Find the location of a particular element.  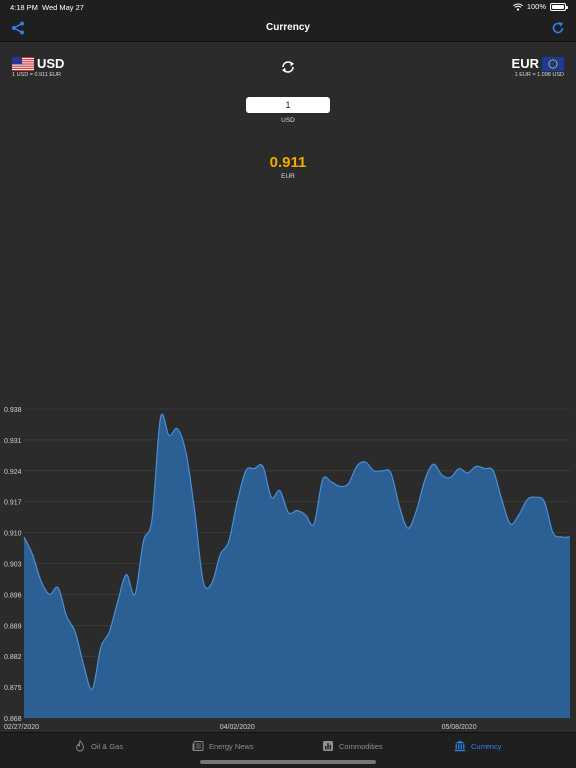

chart-icon is located at coordinates (328, 746).